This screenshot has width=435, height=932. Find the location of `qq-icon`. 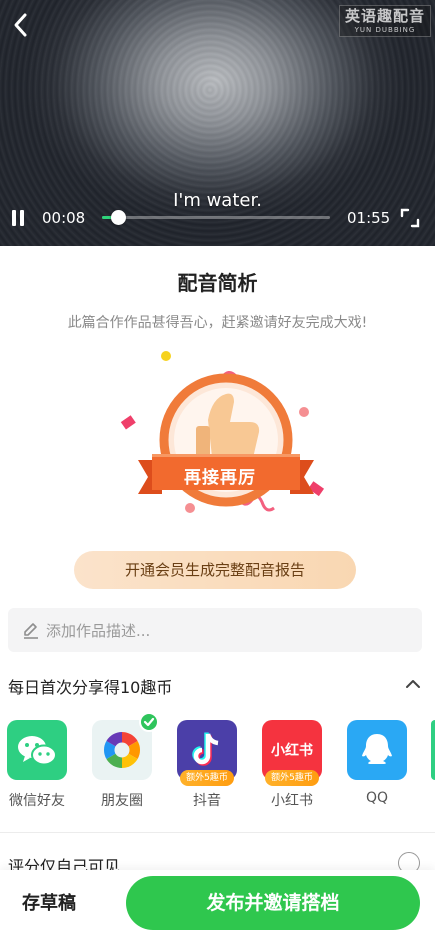

qq-icon is located at coordinates (377, 750).